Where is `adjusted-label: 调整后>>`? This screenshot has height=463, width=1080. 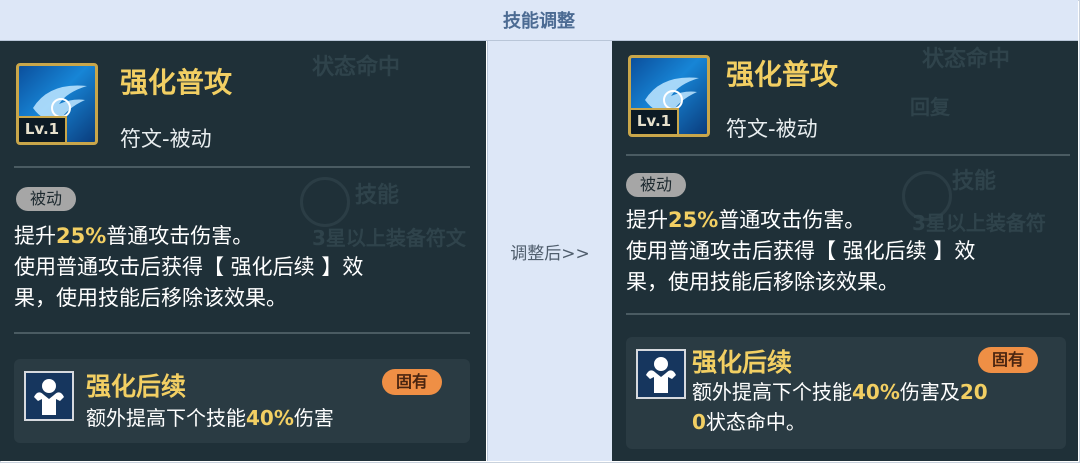 adjusted-label: 调整后>> is located at coordinates (550, 253).